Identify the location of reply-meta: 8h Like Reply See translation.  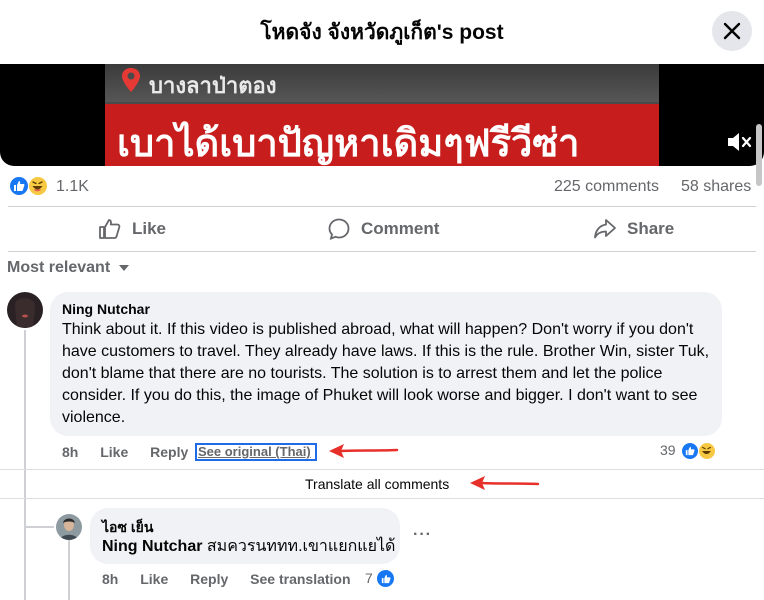
(226, 579).